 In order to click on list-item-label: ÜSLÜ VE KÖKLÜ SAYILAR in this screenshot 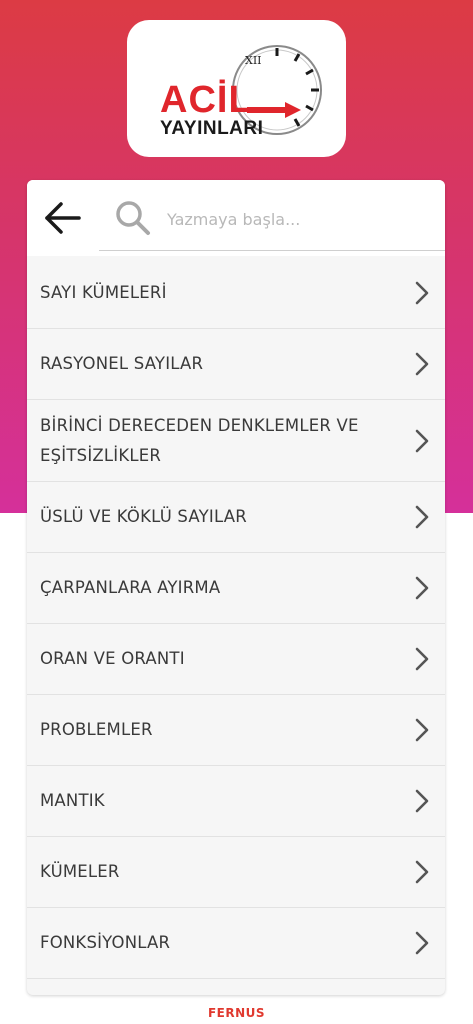, I will do `click(143, 516)`.